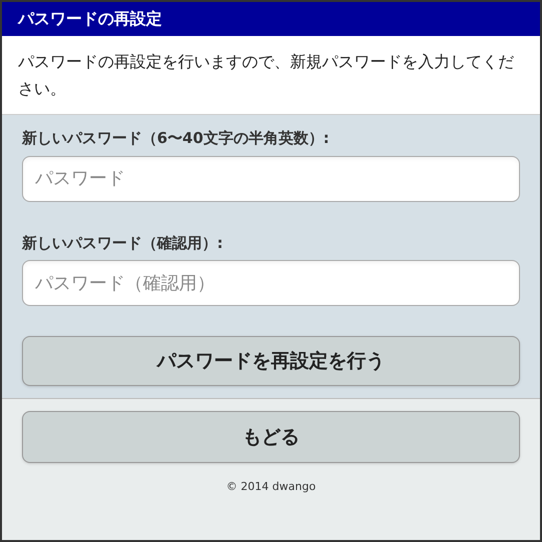 This screenshot has height=542, width=542. I want to click on description-text: パスワードの再設定を行いますので、新規パスワードを入力してください。, so click(266, 75).